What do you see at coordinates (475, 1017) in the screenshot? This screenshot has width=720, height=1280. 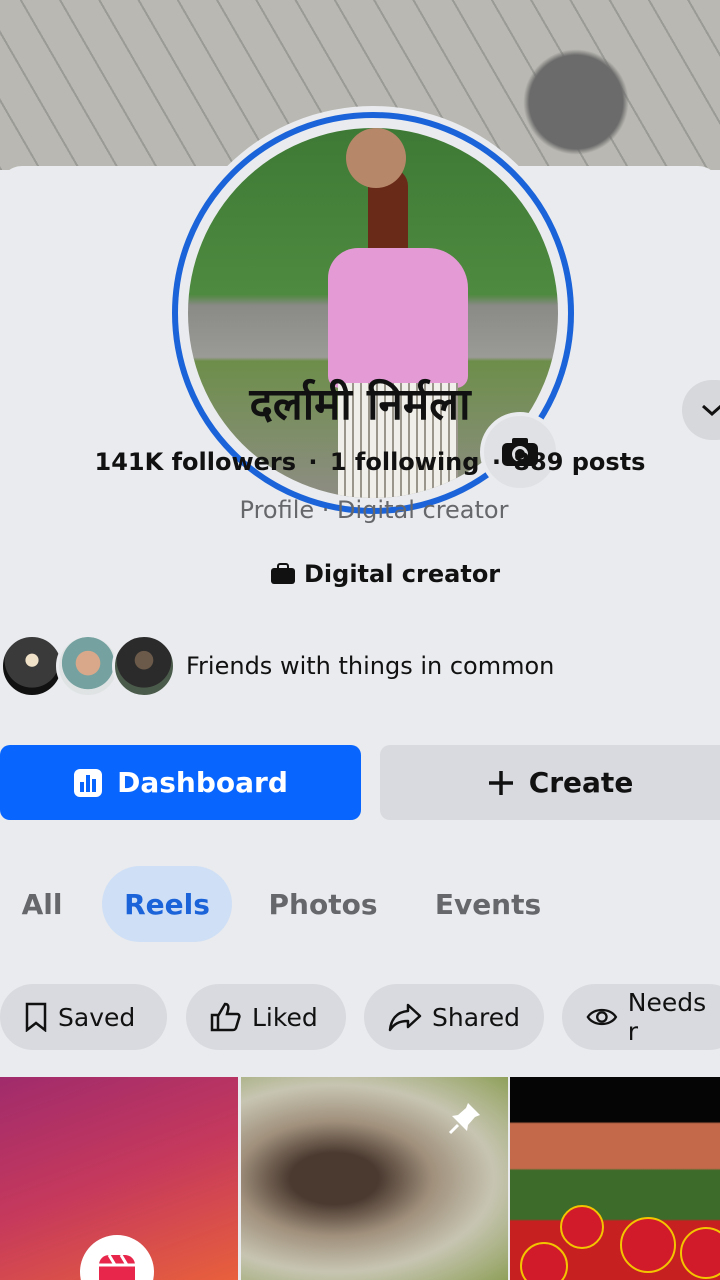 I see `filter-label: Shared` at bounding box center [475, 1017].